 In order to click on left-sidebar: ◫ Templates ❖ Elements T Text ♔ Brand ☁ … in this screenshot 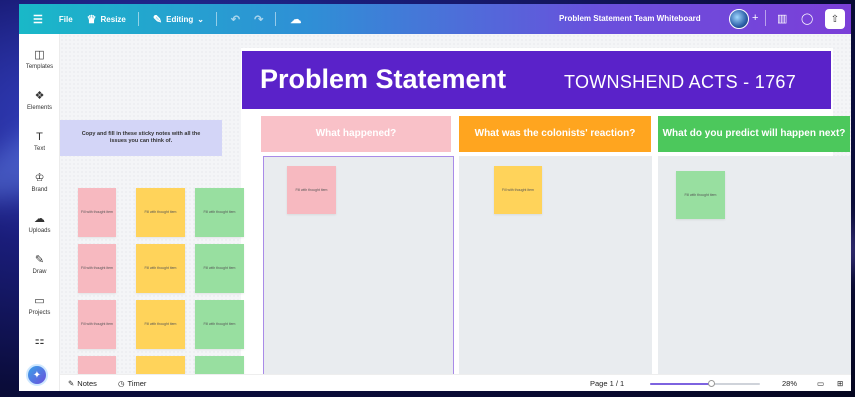, I will do `click(39, 212)`.